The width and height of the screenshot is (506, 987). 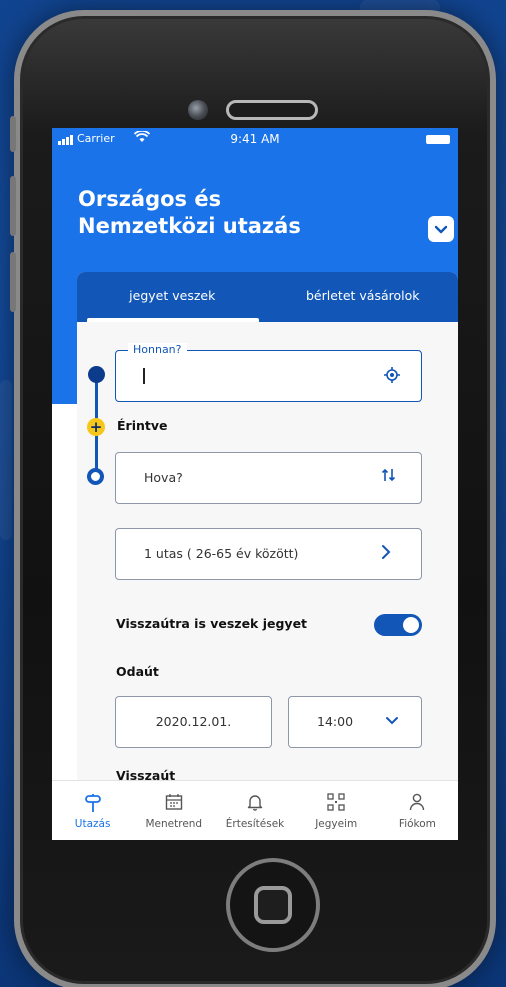 I want to click on toggle-knob, so click(x=411, y=625).